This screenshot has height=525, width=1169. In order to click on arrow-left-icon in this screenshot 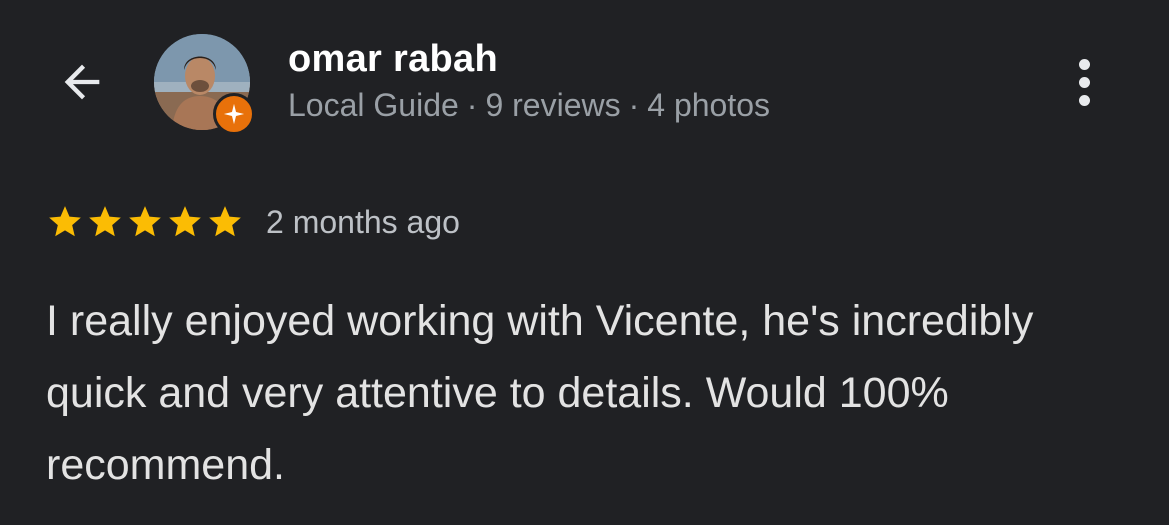, I will do `click(82, 82)`.